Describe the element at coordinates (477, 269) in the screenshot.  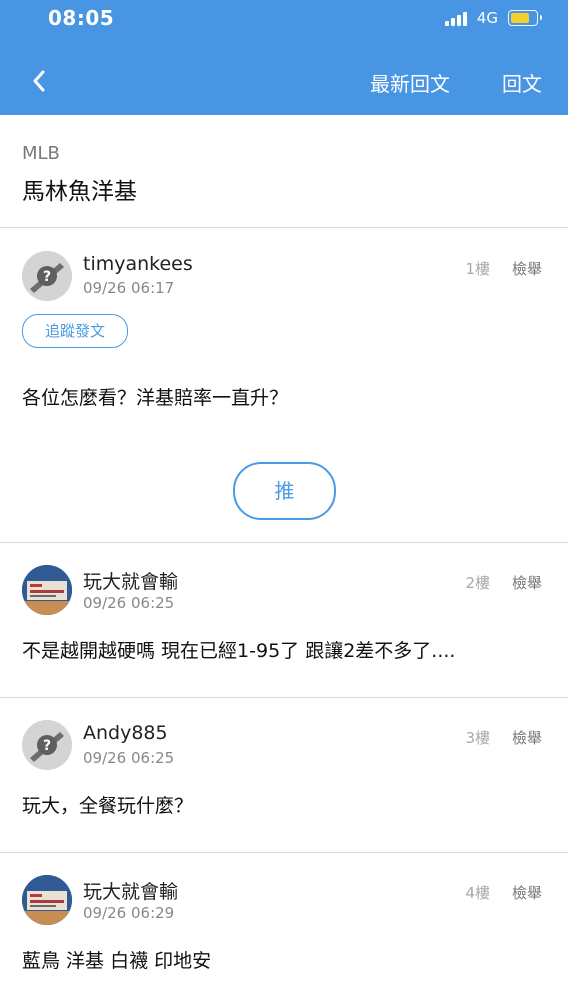
I see `floor-number: 1樓` at that location.